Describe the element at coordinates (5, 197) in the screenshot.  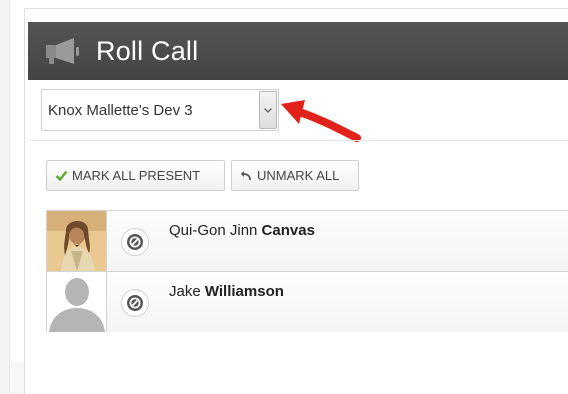
I see `left-gutter` at that location.